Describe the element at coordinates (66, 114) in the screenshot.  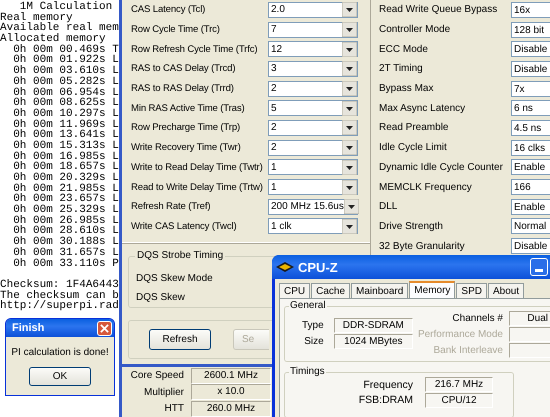
I see `console-line: 0h 00m 10.297s L` at that location.